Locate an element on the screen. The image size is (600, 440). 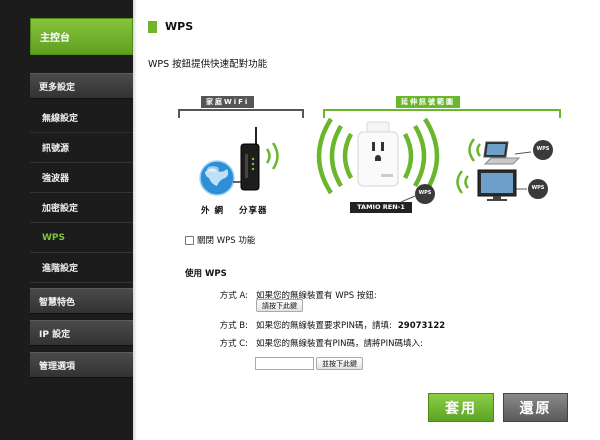
apply-button: 套用 is located at coordinates (461, 407).